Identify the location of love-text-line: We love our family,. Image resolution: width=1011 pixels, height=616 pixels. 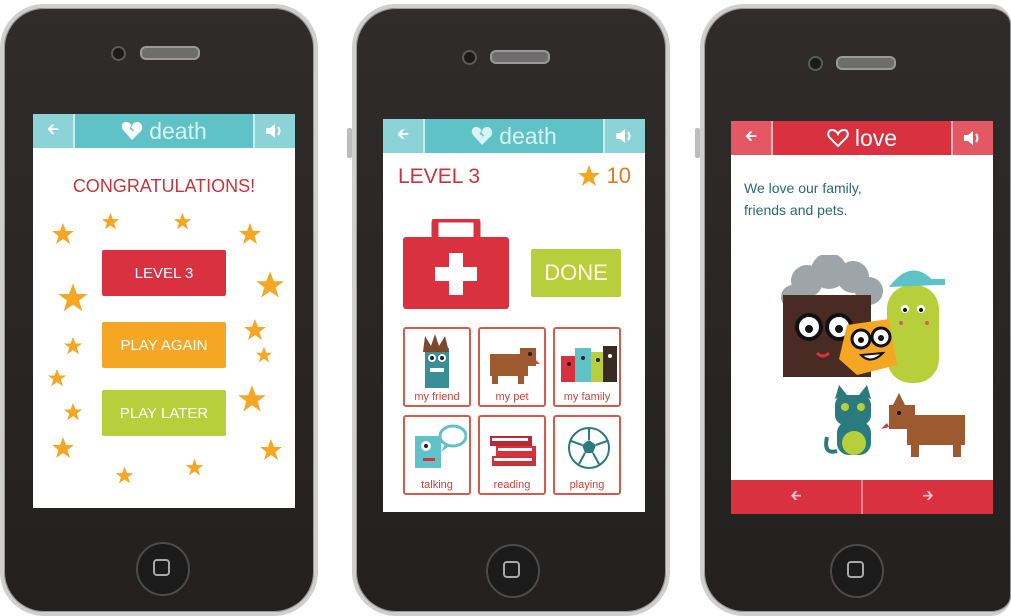
(803, 188).